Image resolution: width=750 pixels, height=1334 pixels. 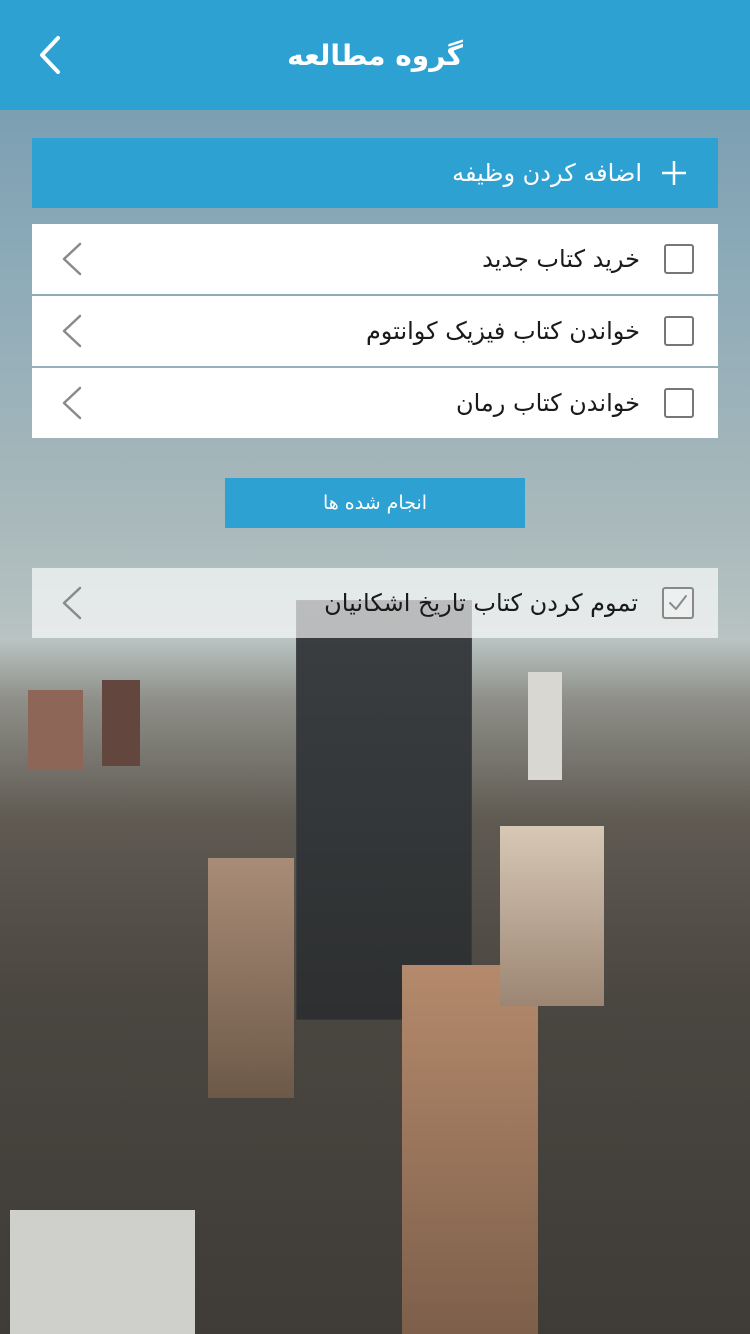 I want to click on completed-task-row: تموم کردن کتاب تاریخ اشکانیان, so click(x=375, y=603).